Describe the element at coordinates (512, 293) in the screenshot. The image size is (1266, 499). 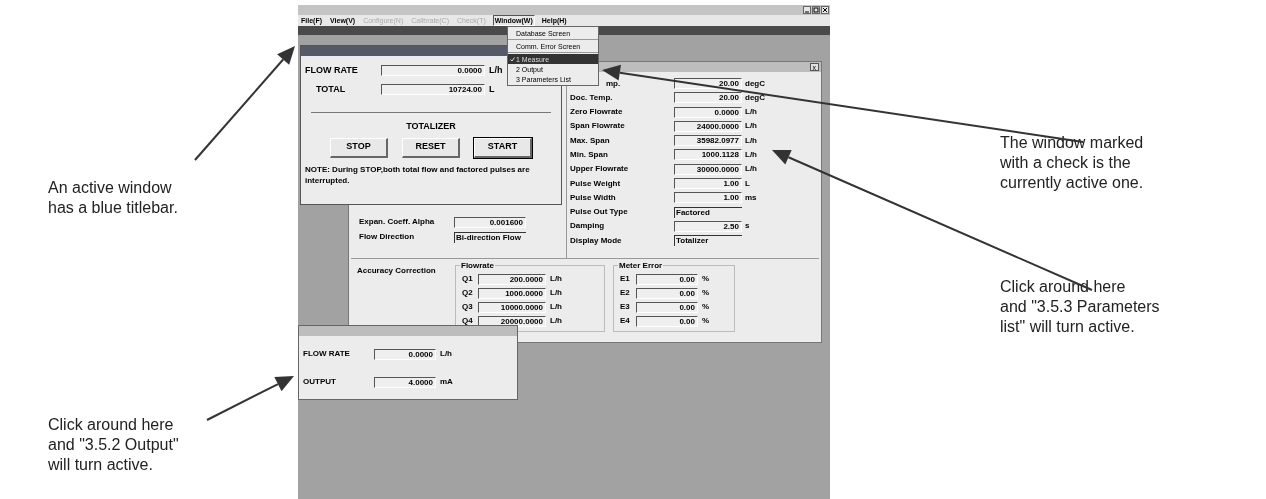
I see `value-field: 1000.0000` at that location.